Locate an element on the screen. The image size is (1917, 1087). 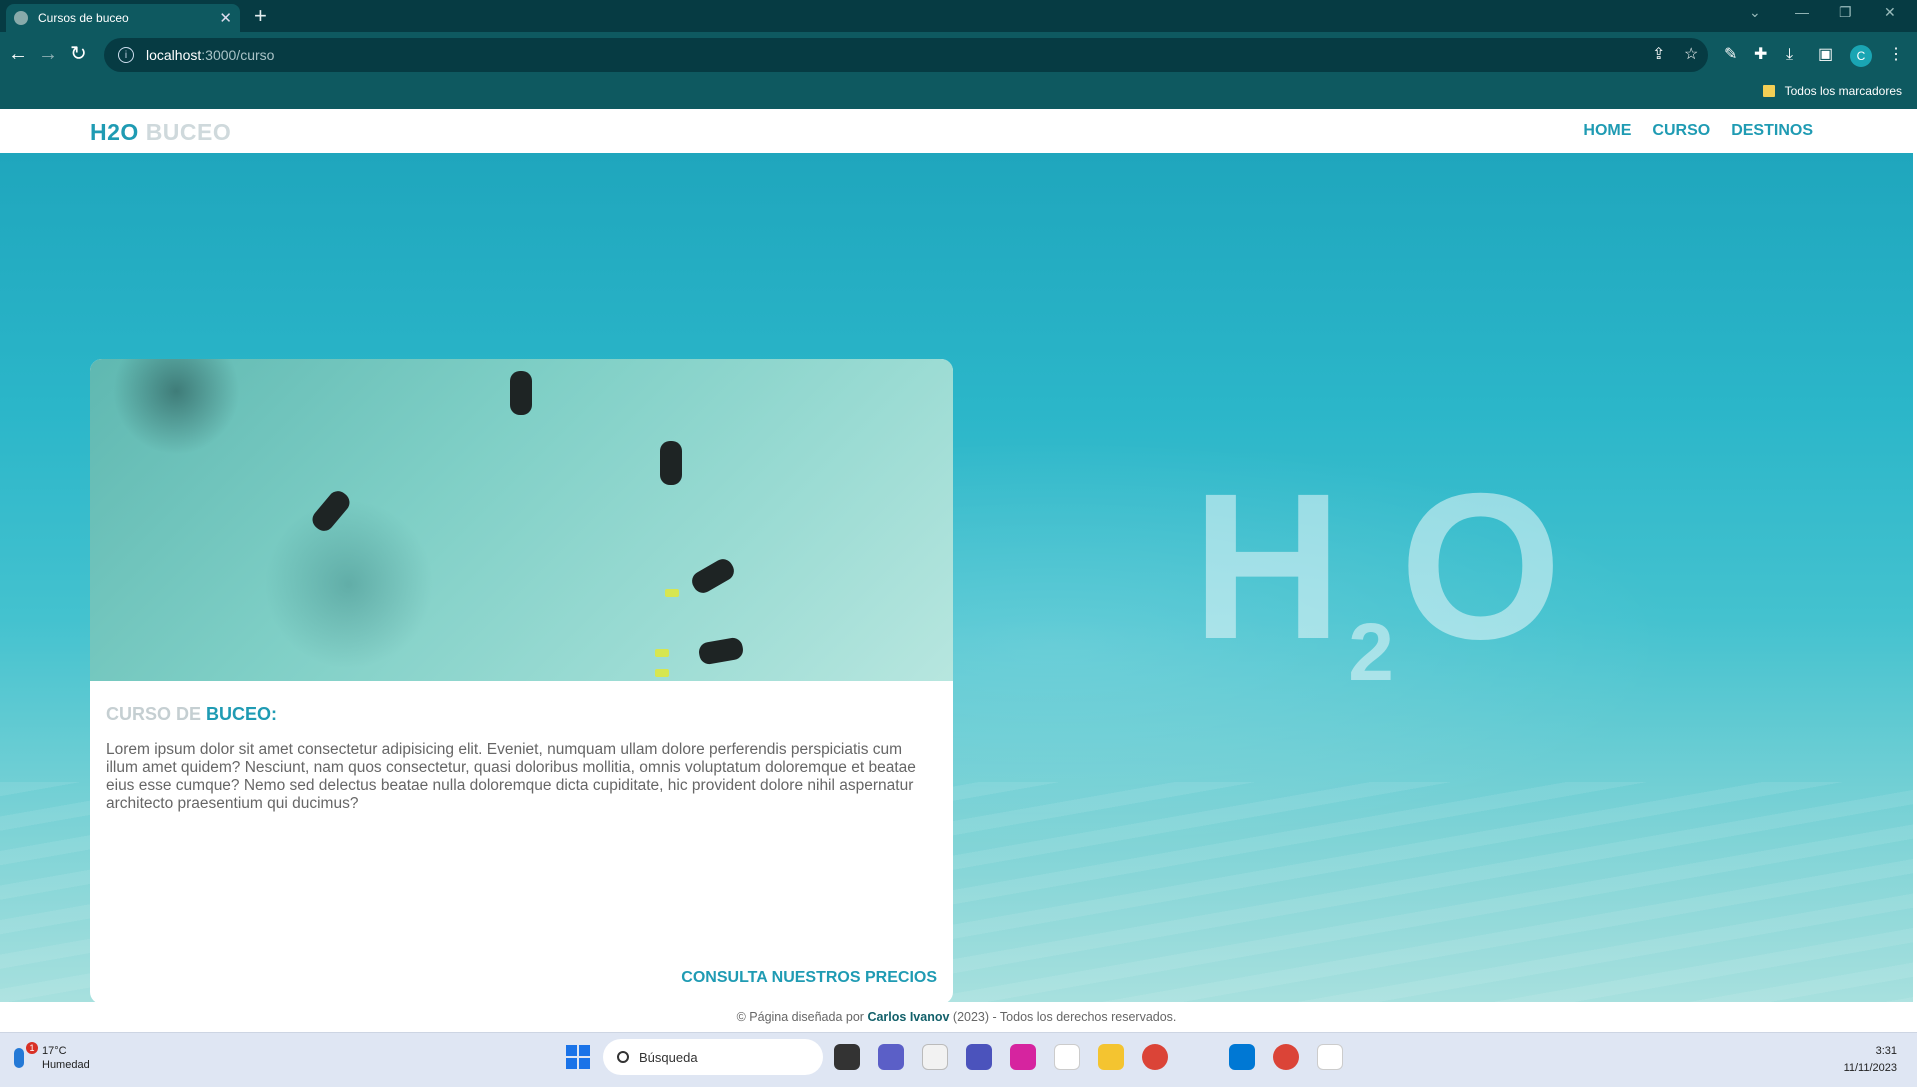
itunes-icon is located at coordinates (935, 1057).